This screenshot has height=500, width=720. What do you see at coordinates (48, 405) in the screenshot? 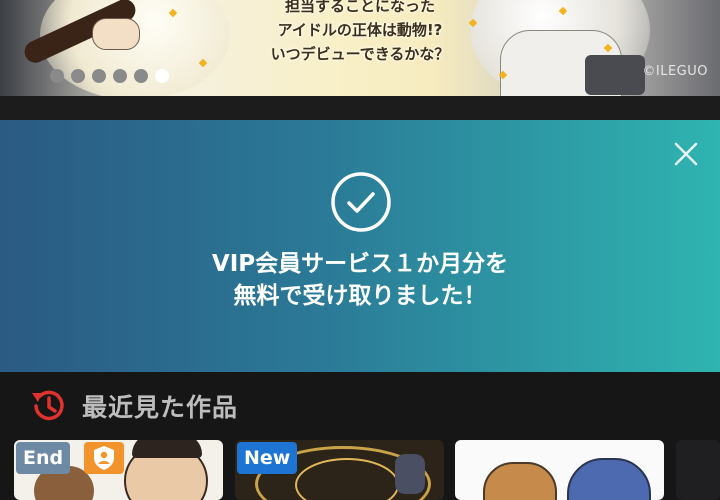
I see `history-icon` at bounding box center [48, 405].